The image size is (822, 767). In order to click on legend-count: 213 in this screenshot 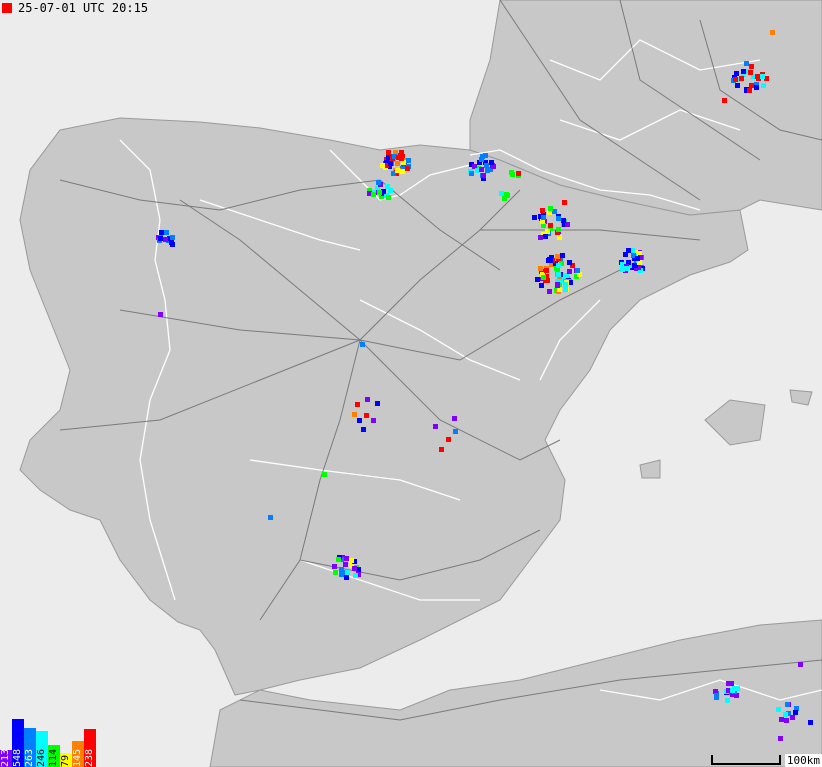, I will do `click(5, 757)`.